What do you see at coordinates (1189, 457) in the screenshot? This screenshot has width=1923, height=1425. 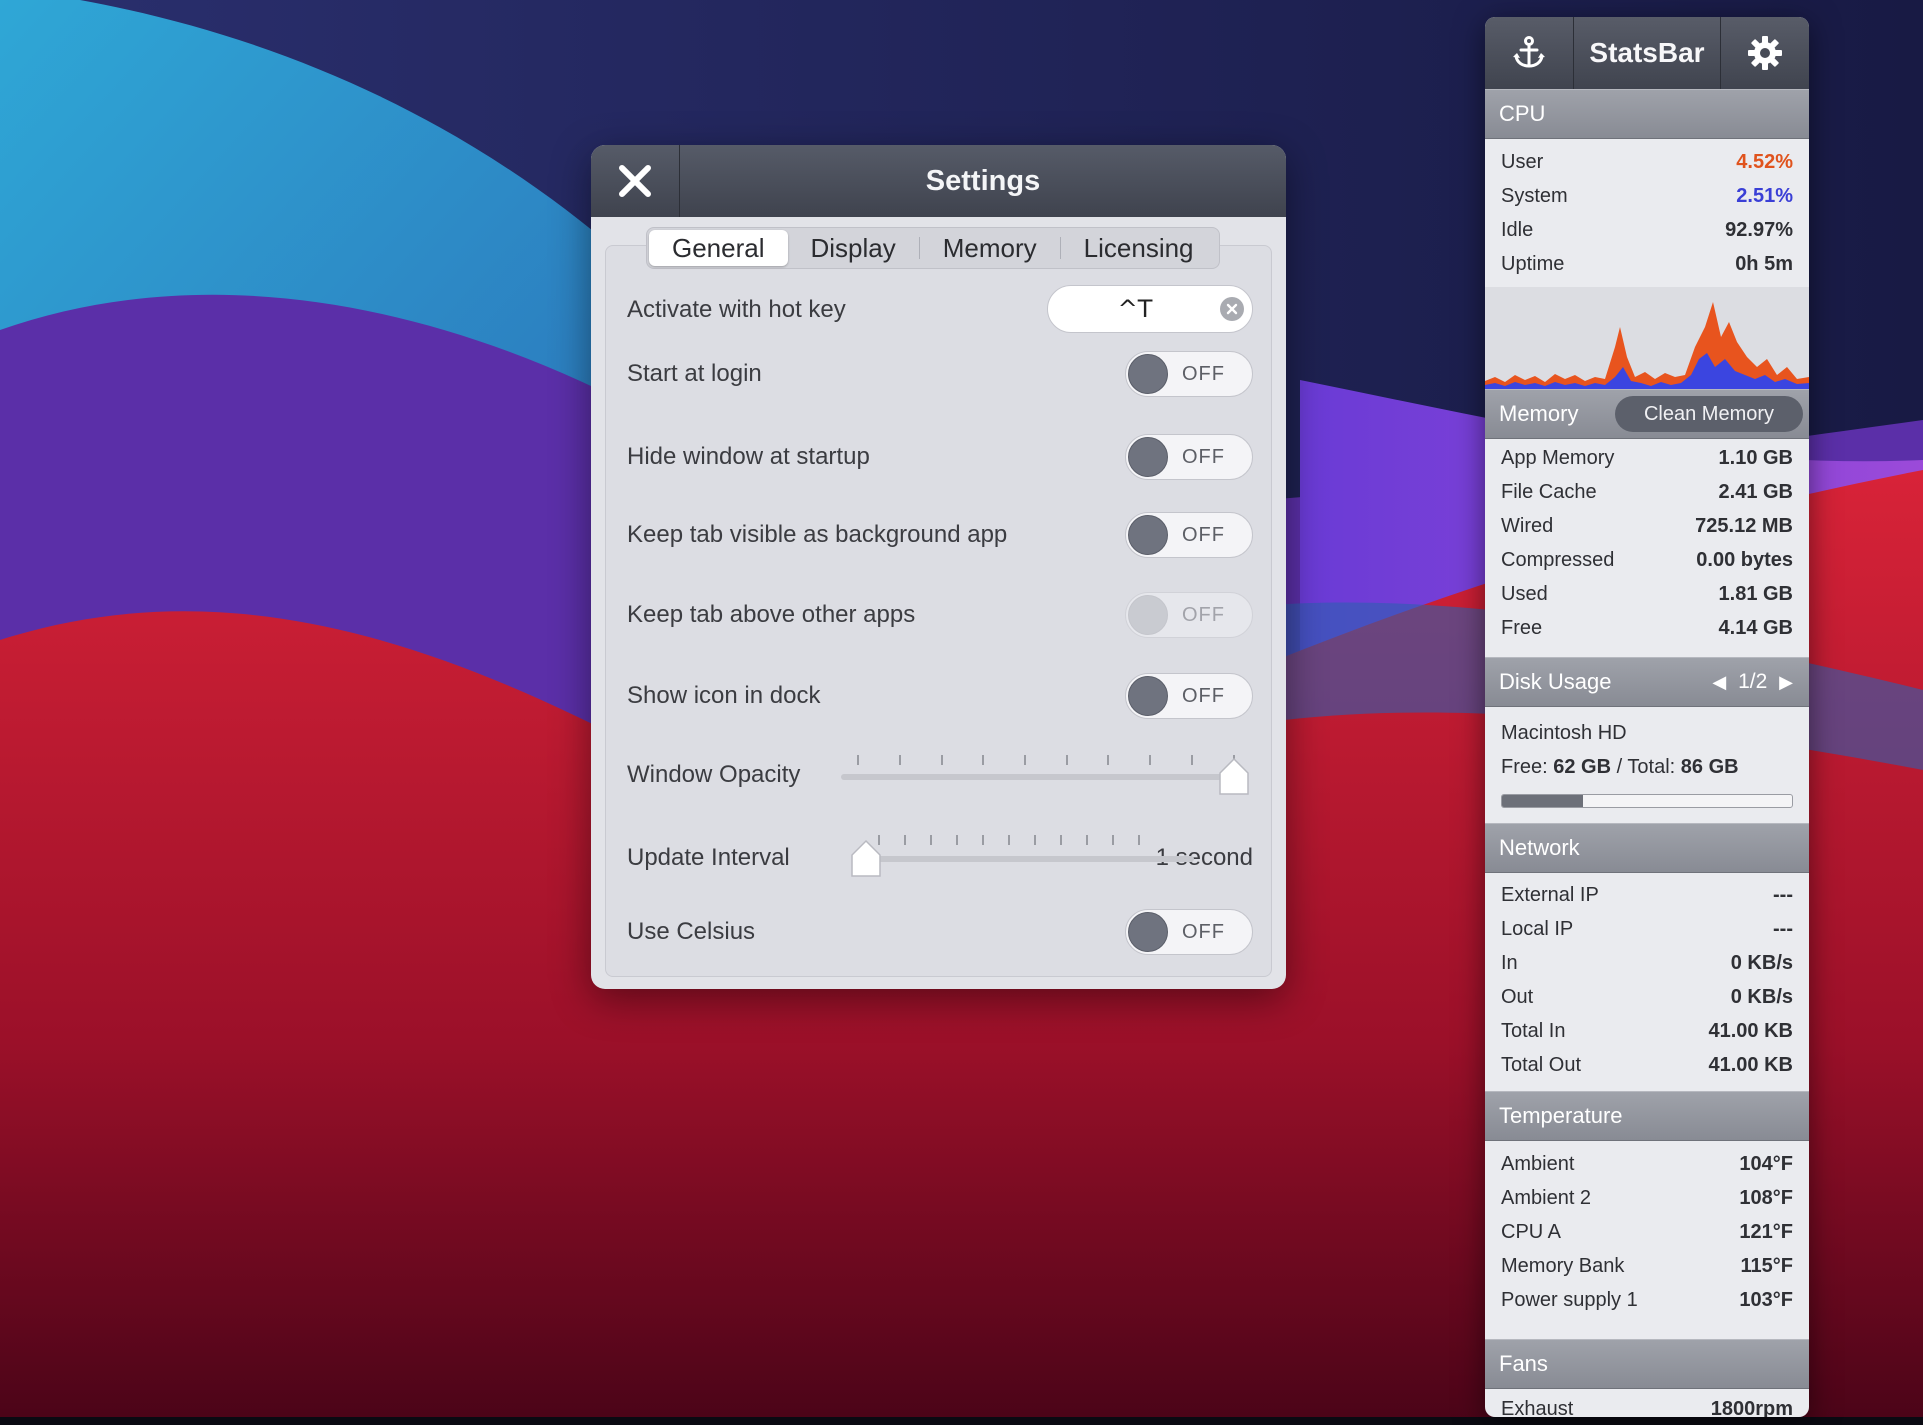 I see `hide-window-toggle: OFF` at bounding box center [1189, 457].